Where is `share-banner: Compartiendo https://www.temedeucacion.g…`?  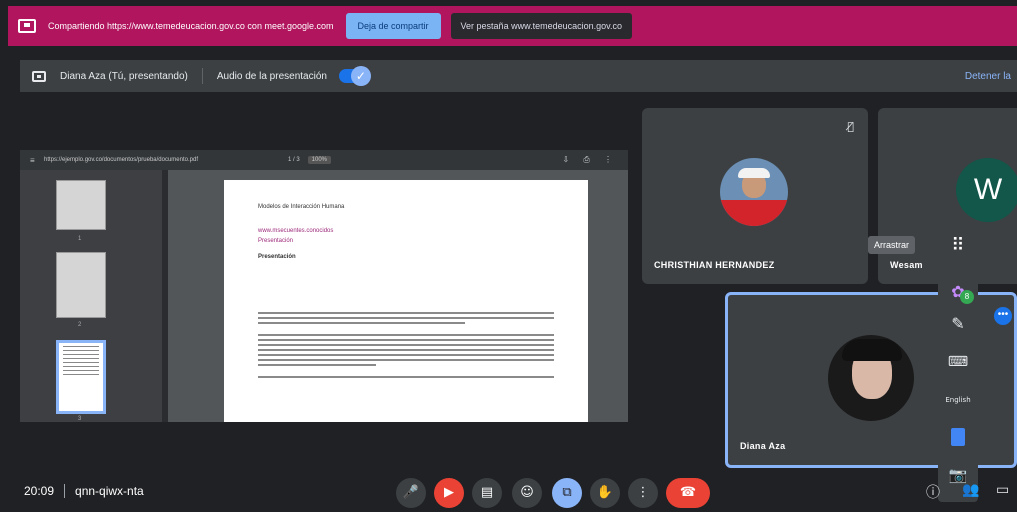 share-banner: Compartiendo https://www.temedeucacion.g… is located at coordinates (512, 26).